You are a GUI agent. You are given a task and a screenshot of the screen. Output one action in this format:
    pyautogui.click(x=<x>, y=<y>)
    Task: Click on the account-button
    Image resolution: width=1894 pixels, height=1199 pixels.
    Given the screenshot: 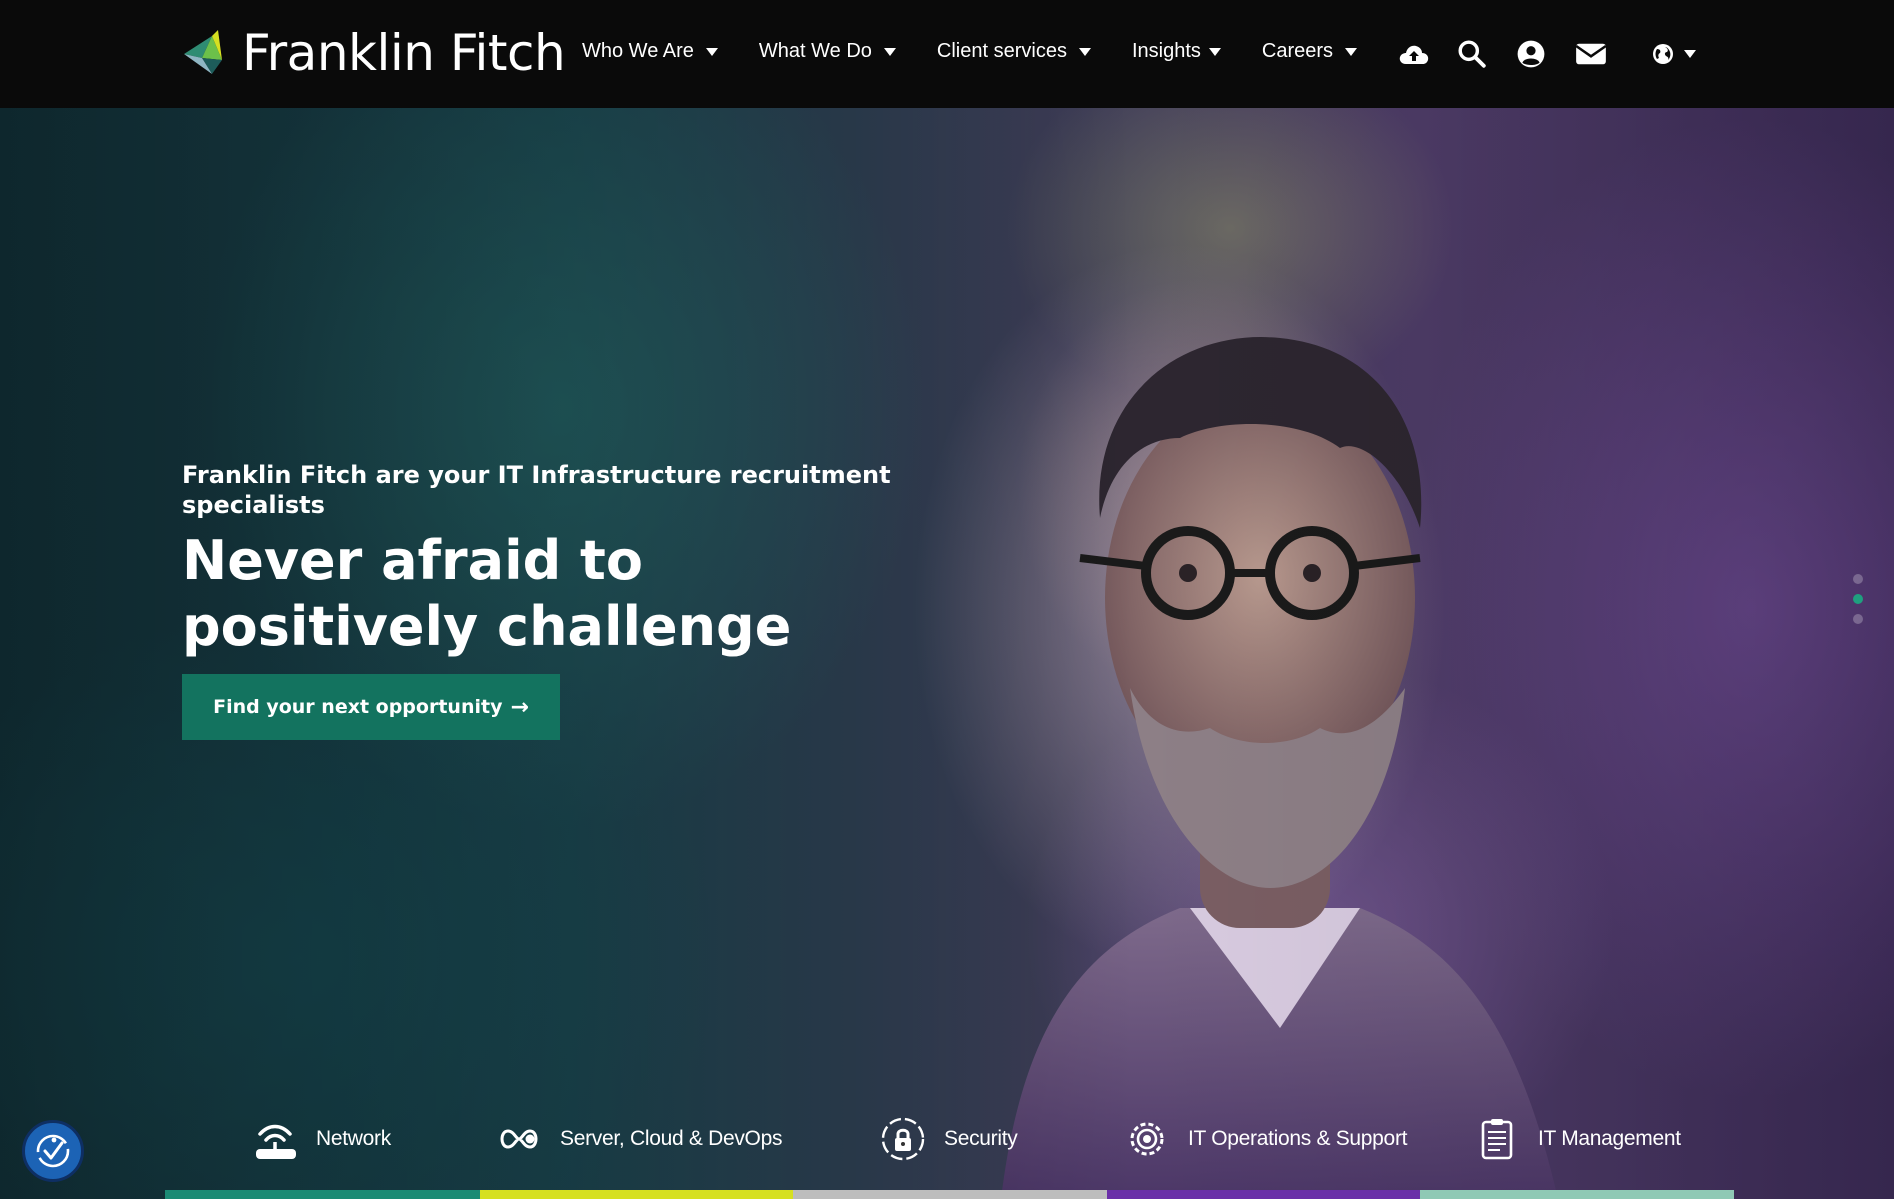 What is the action you would take?
    pyautogui.click(x=1531, y=54)
    